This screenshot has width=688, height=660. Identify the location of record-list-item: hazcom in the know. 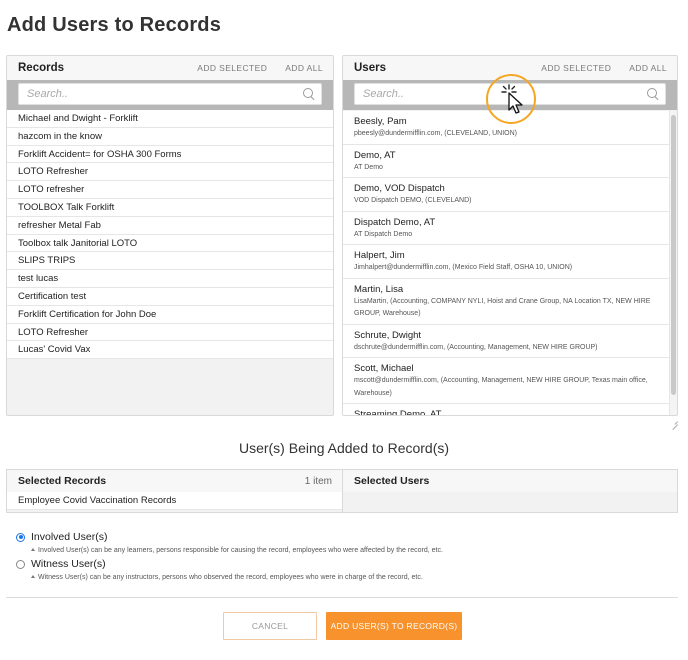
(170, 136).